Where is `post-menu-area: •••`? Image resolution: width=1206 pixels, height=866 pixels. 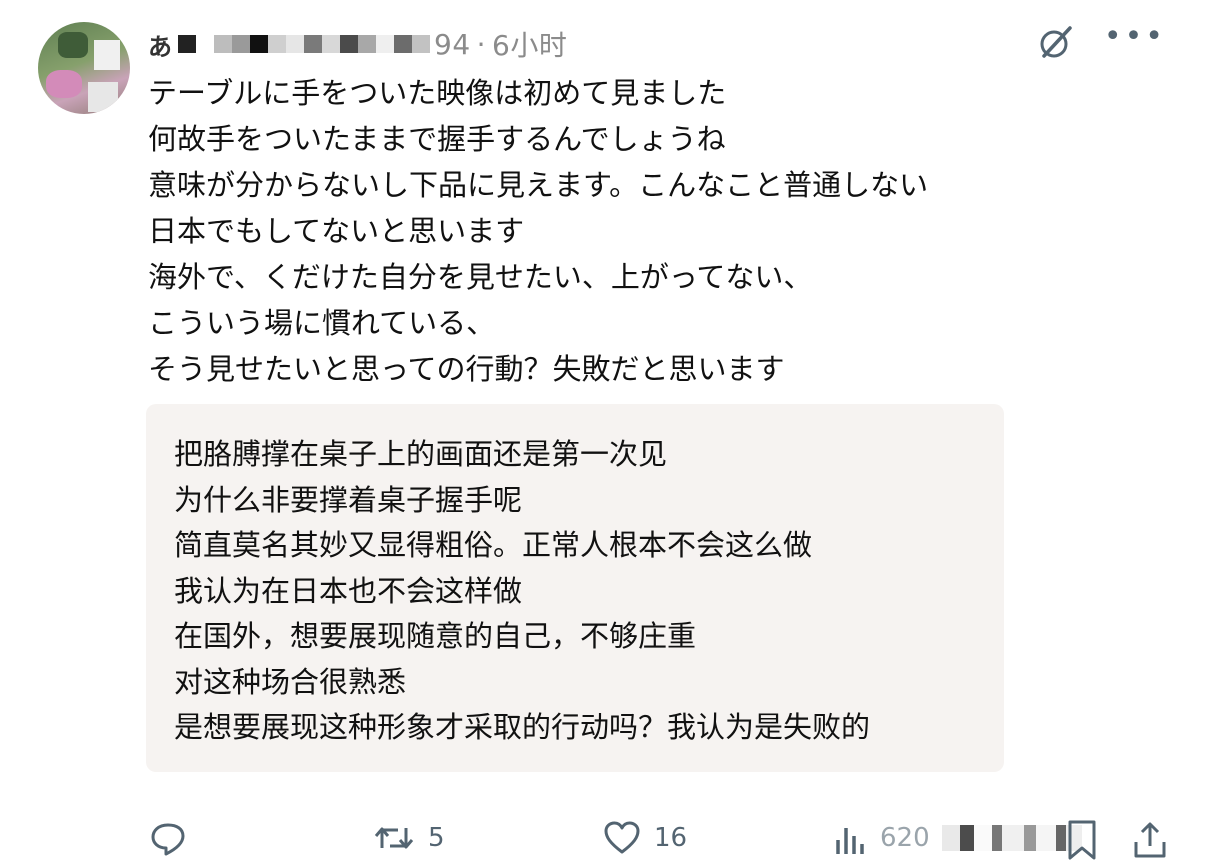 post-menu-area: ••• is located at coordinates (1101, 42).